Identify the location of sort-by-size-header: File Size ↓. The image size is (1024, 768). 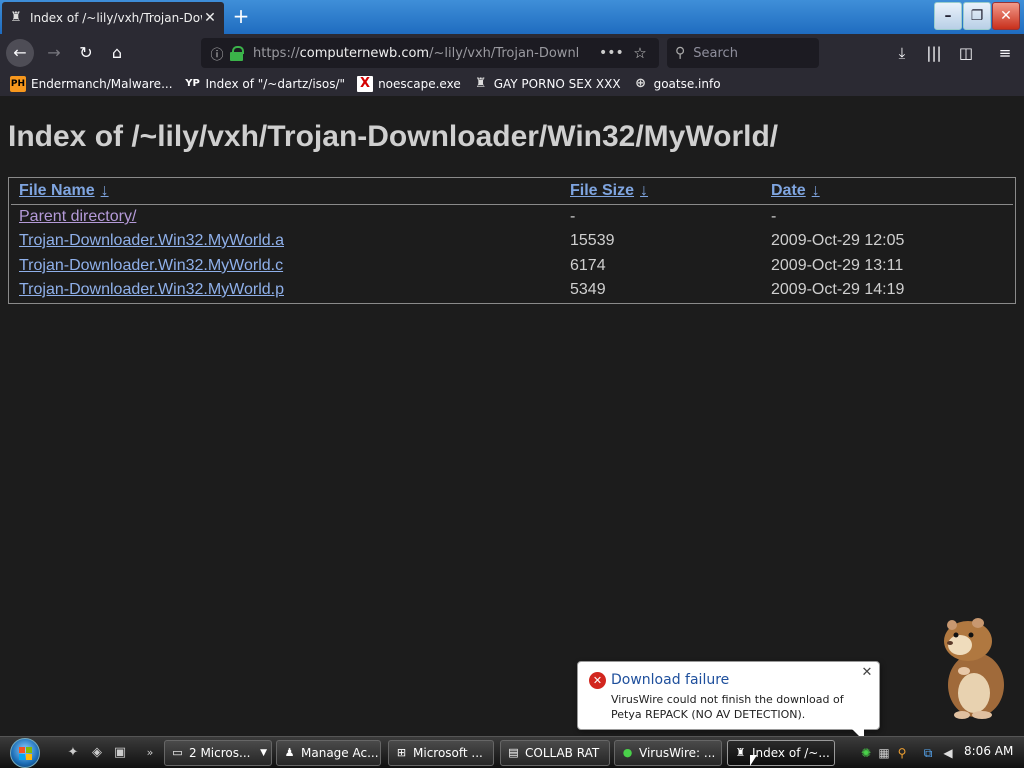
(609, 191).